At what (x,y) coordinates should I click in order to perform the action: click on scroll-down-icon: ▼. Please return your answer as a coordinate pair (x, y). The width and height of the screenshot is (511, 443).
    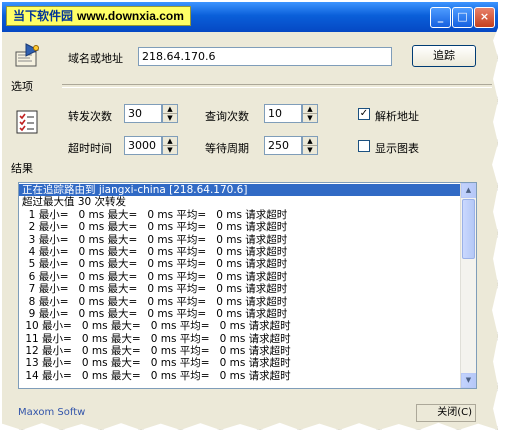
    Looking at the image, I should click on (468, 380).